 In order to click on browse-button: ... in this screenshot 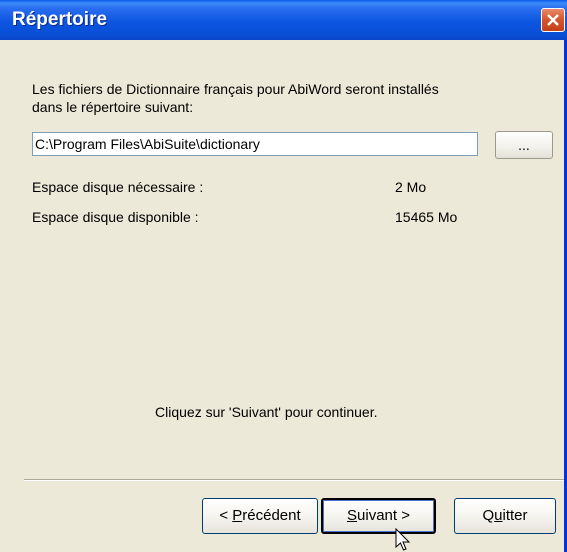, I will do `click(524, 145)`.